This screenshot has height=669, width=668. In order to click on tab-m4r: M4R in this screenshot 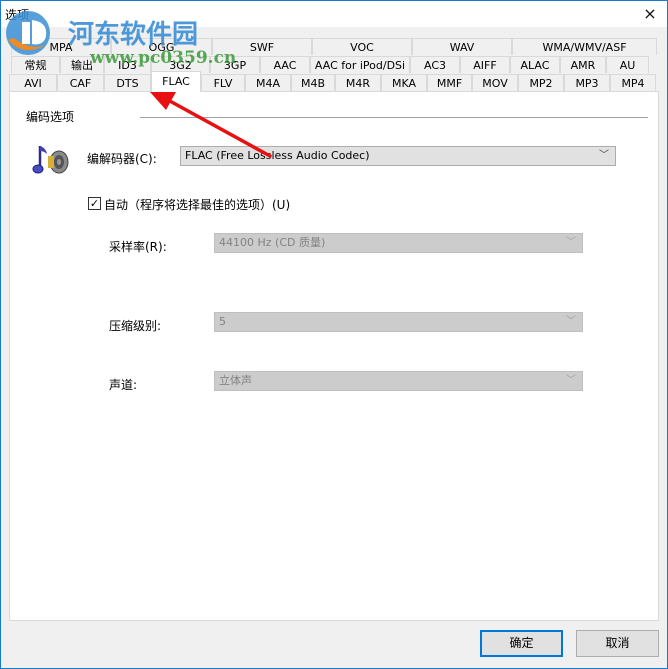, I will do `click(358, 82)`.